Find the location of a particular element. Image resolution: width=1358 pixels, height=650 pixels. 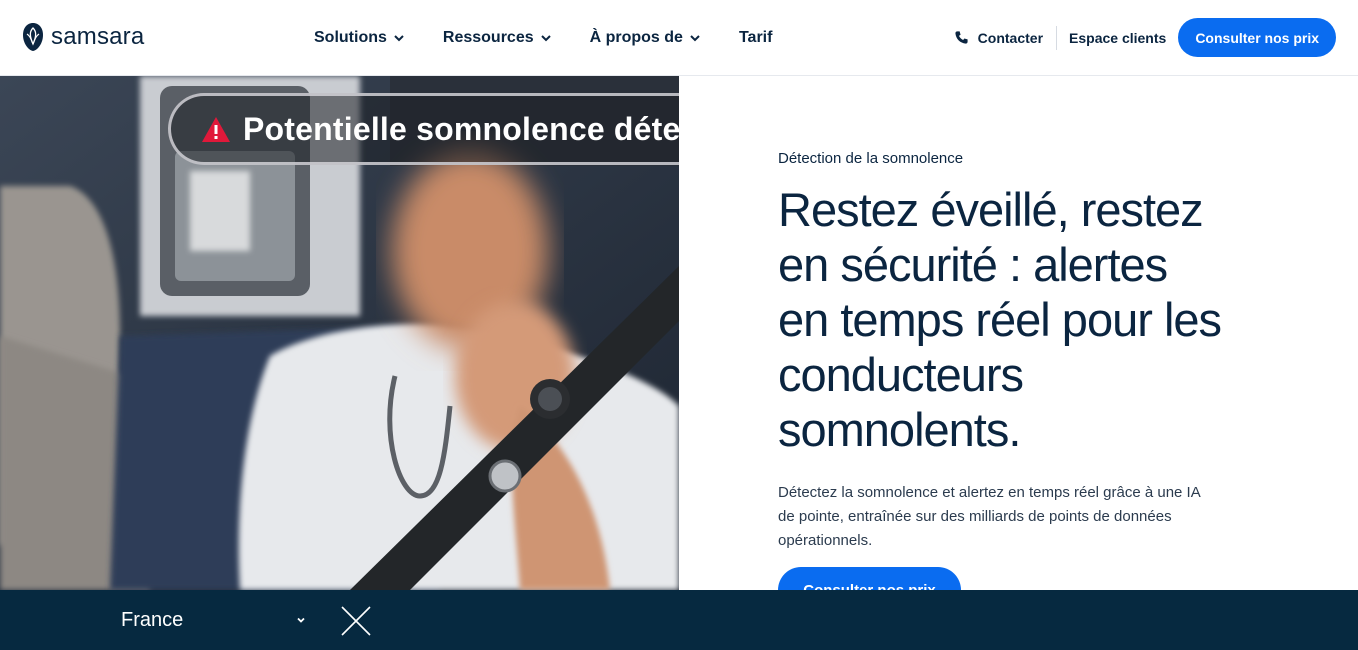

samsara-logo: samsara is located at coordinates (83, 37).